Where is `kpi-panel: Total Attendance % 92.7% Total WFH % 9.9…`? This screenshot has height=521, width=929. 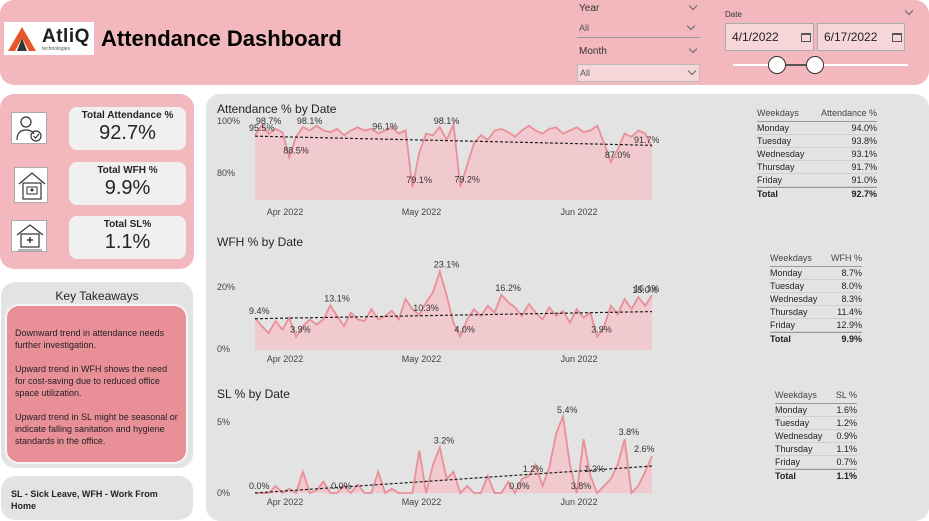 kpi-panel: Total Attendance % 92.7% Total WFH % 9.9… is located at coordinates (97, 181).